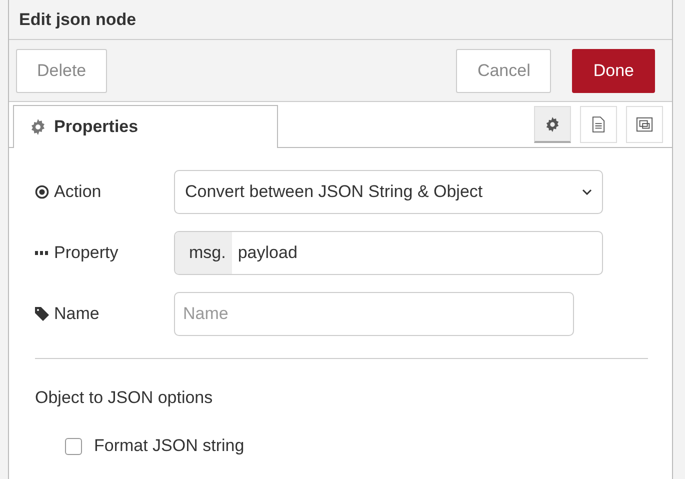 This screenshot has height=479, width=685. Describe the element at coordinates (388, 252) in the screenshot. I see `property-field: msg. payload` at that location.